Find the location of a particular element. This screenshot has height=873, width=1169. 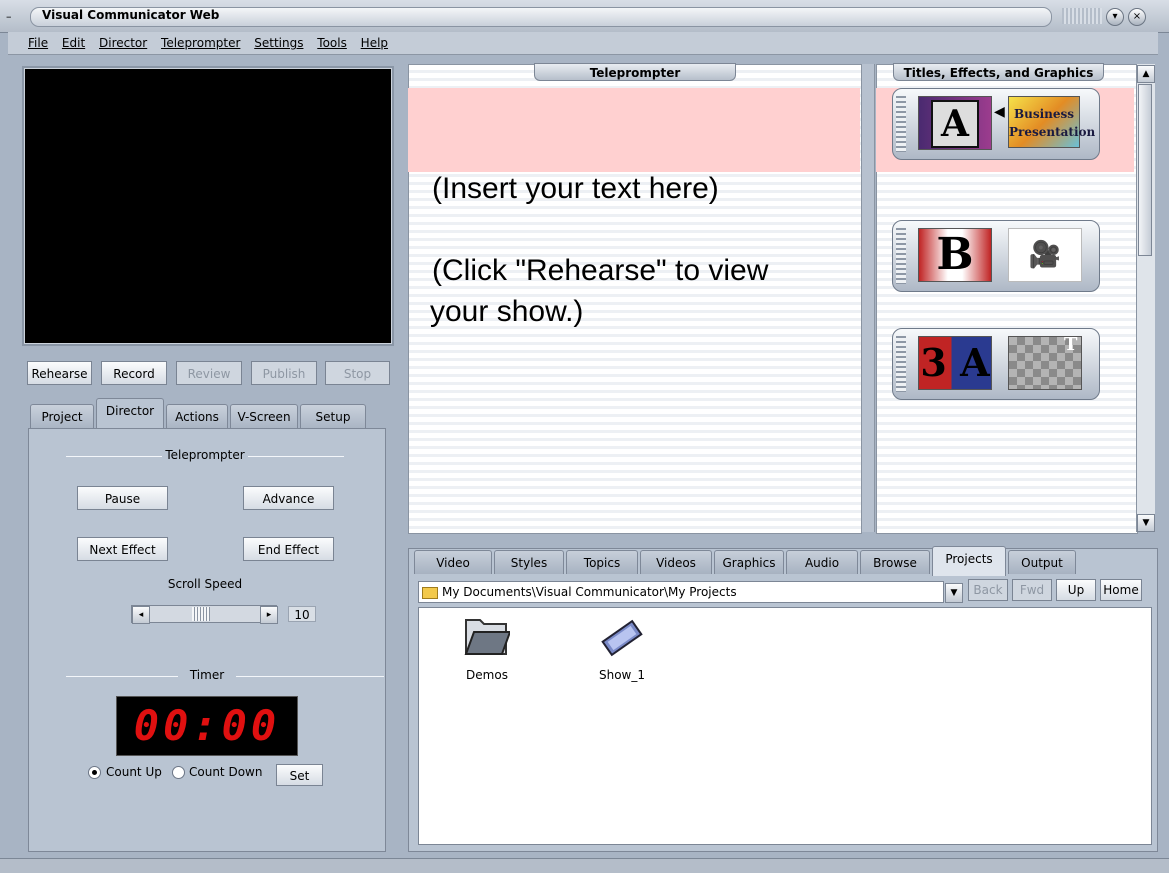

tab-videos: Videos is located at coordinates (676, 562).